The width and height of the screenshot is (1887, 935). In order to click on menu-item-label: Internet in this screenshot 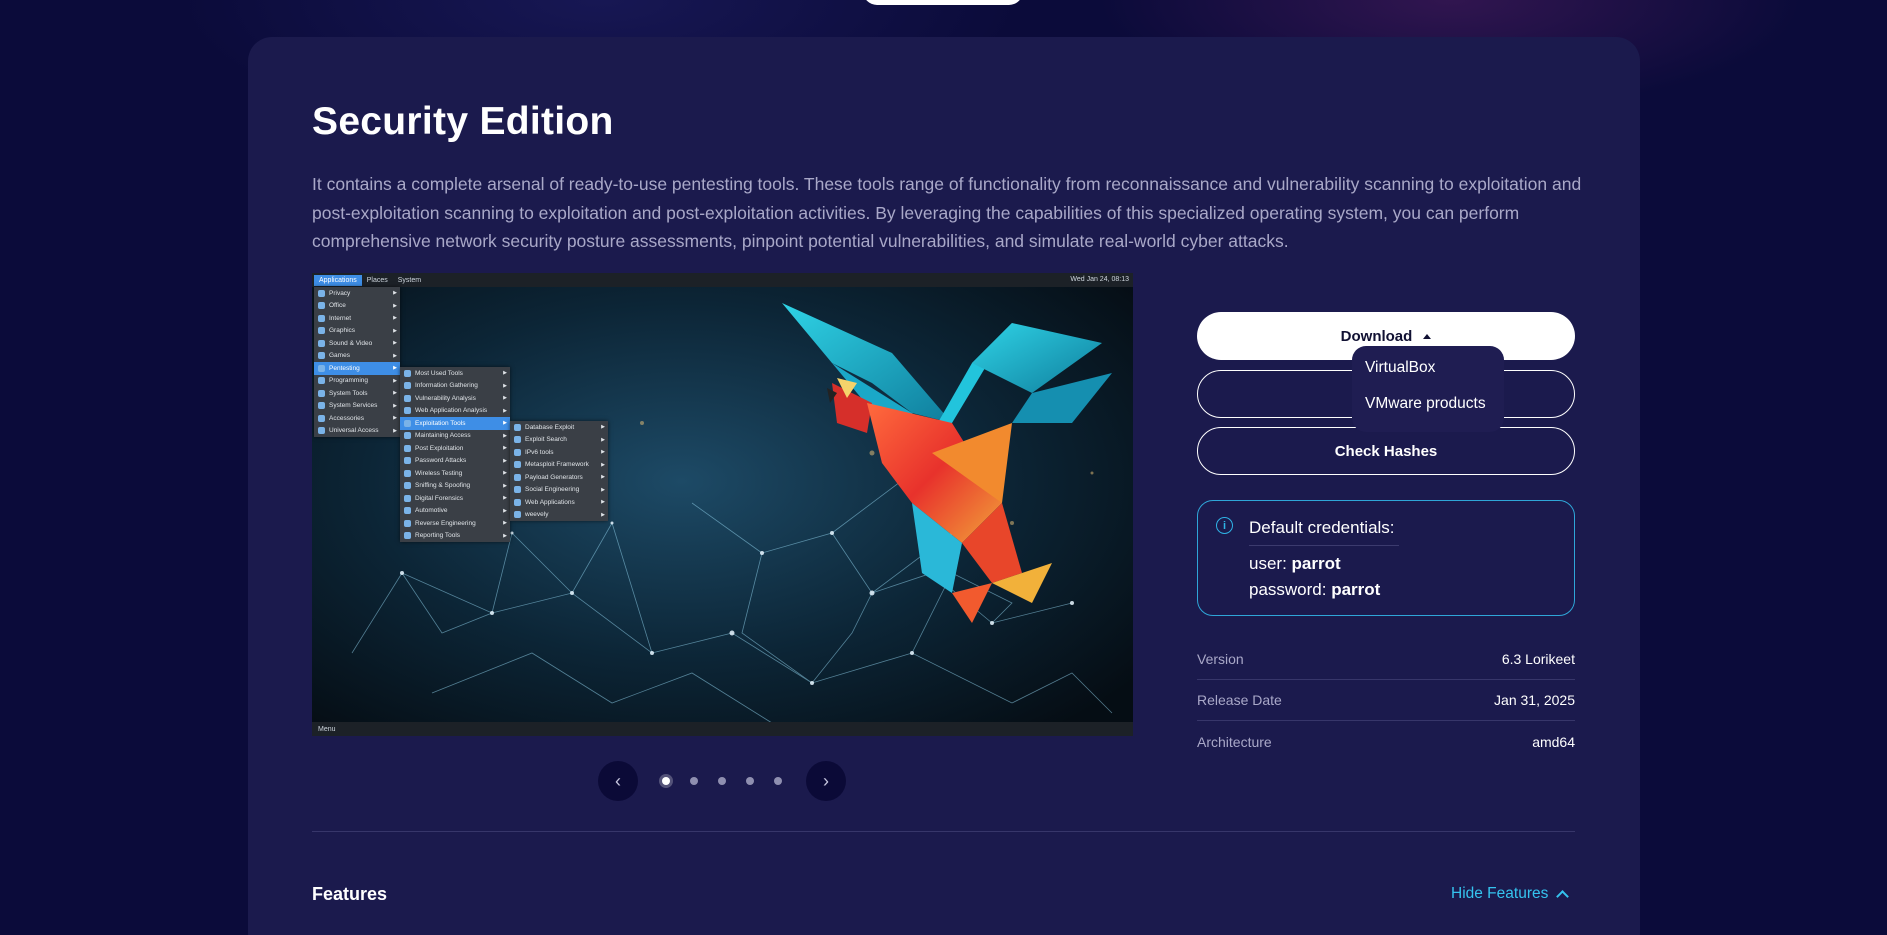, I will do `click(340, 318)`.